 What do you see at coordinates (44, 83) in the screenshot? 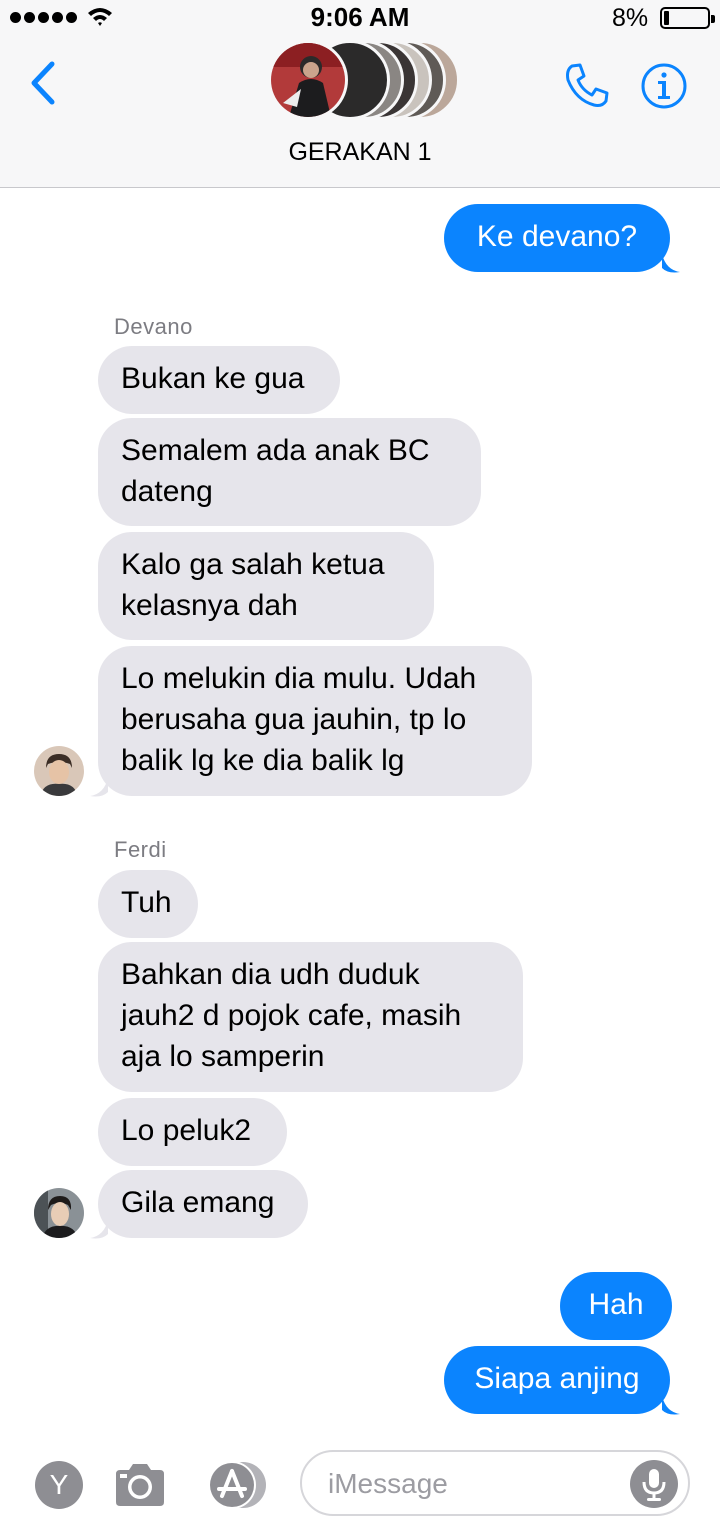
I see `back-button` at bounding box center [44, 83].